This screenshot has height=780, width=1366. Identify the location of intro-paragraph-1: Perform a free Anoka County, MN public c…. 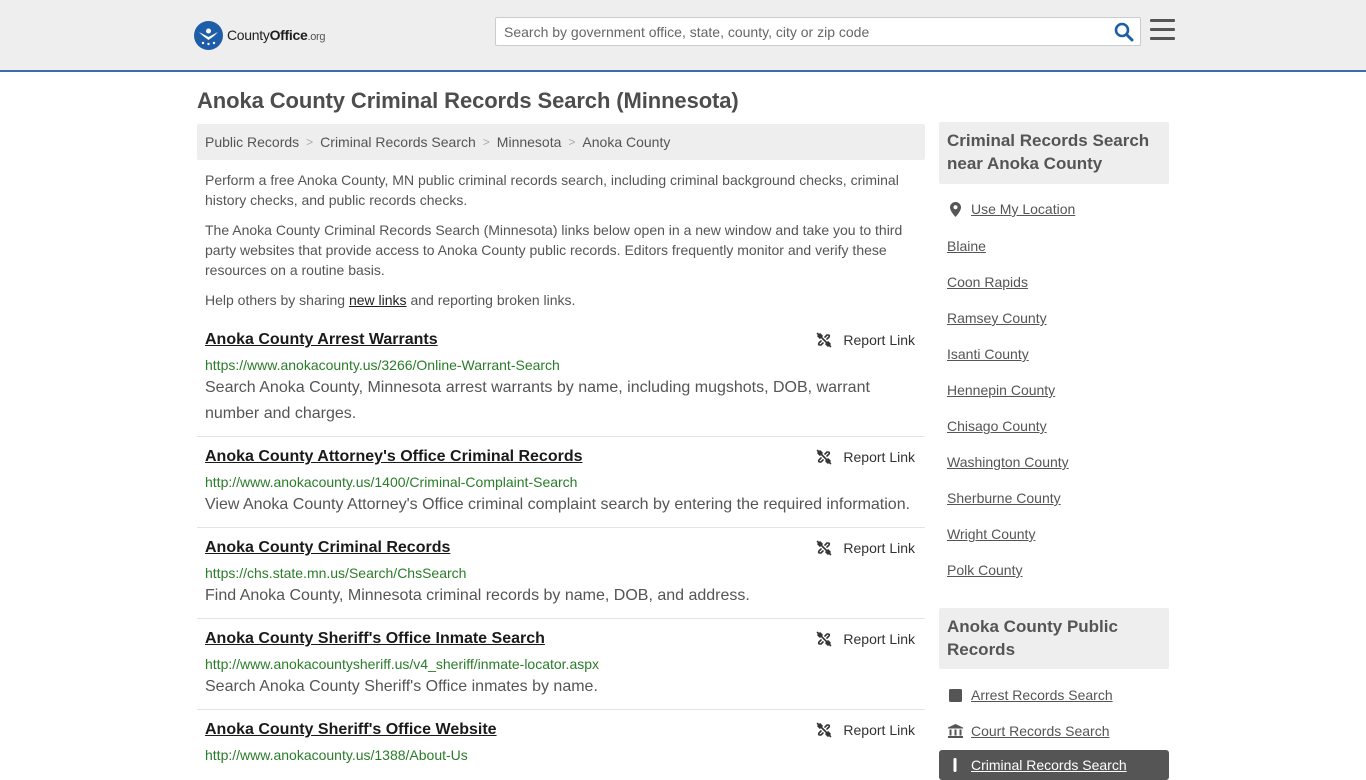
(552, 190).